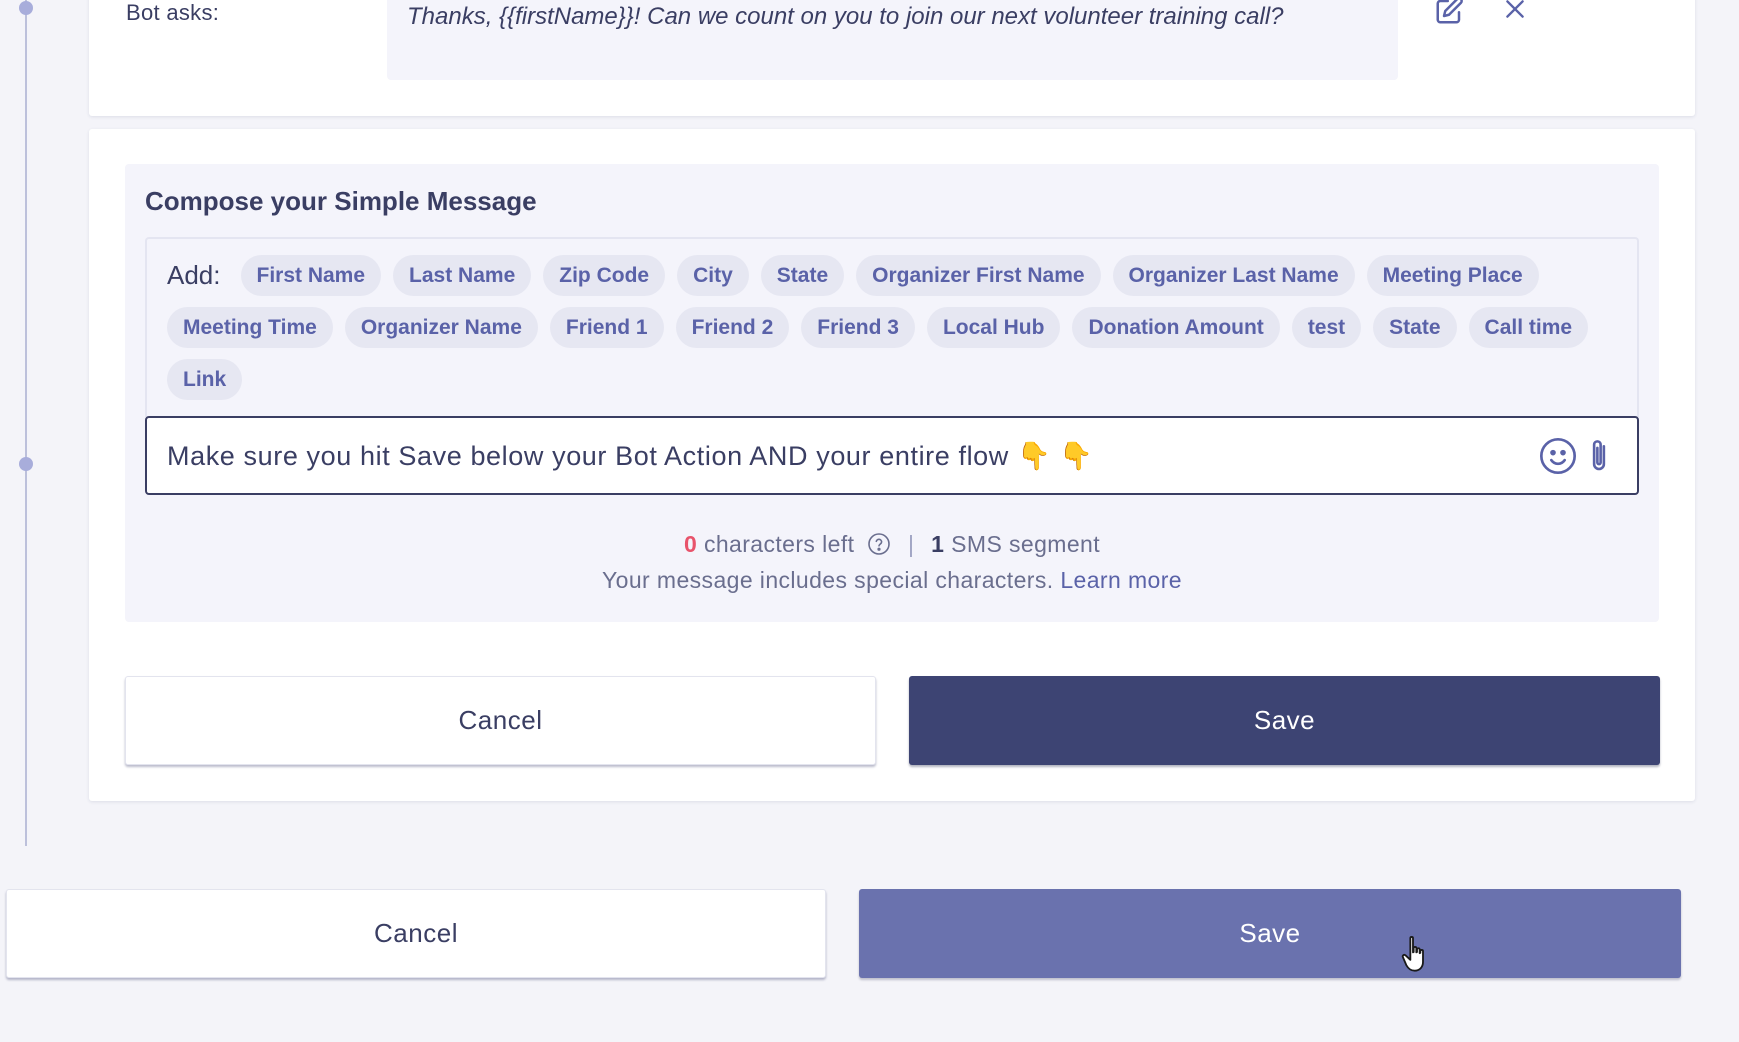 The image size is (1739, 1042). I want to click on emoji-icon, so click(1558, 456).